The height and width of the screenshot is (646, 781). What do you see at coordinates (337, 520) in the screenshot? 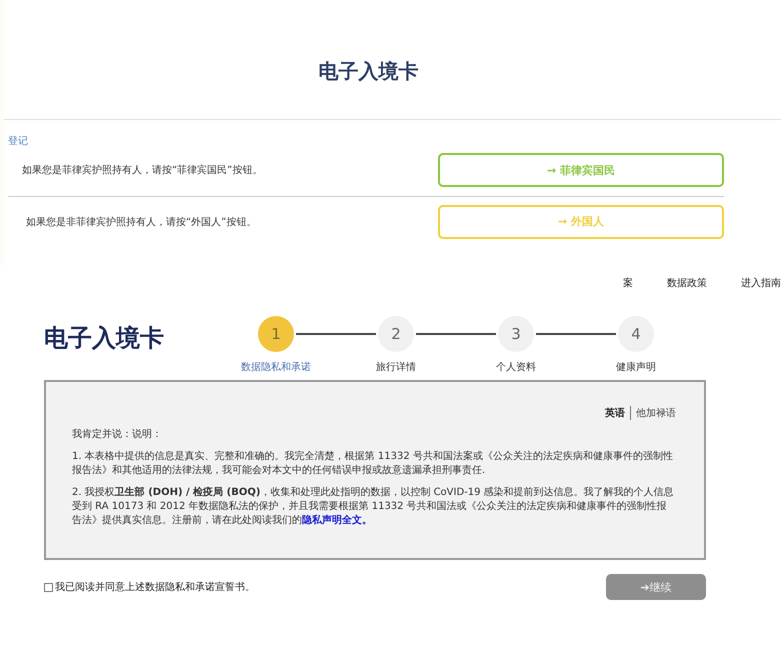
I see `privacy-link: 隐私声明全文。` at bounding box center [337, 520].